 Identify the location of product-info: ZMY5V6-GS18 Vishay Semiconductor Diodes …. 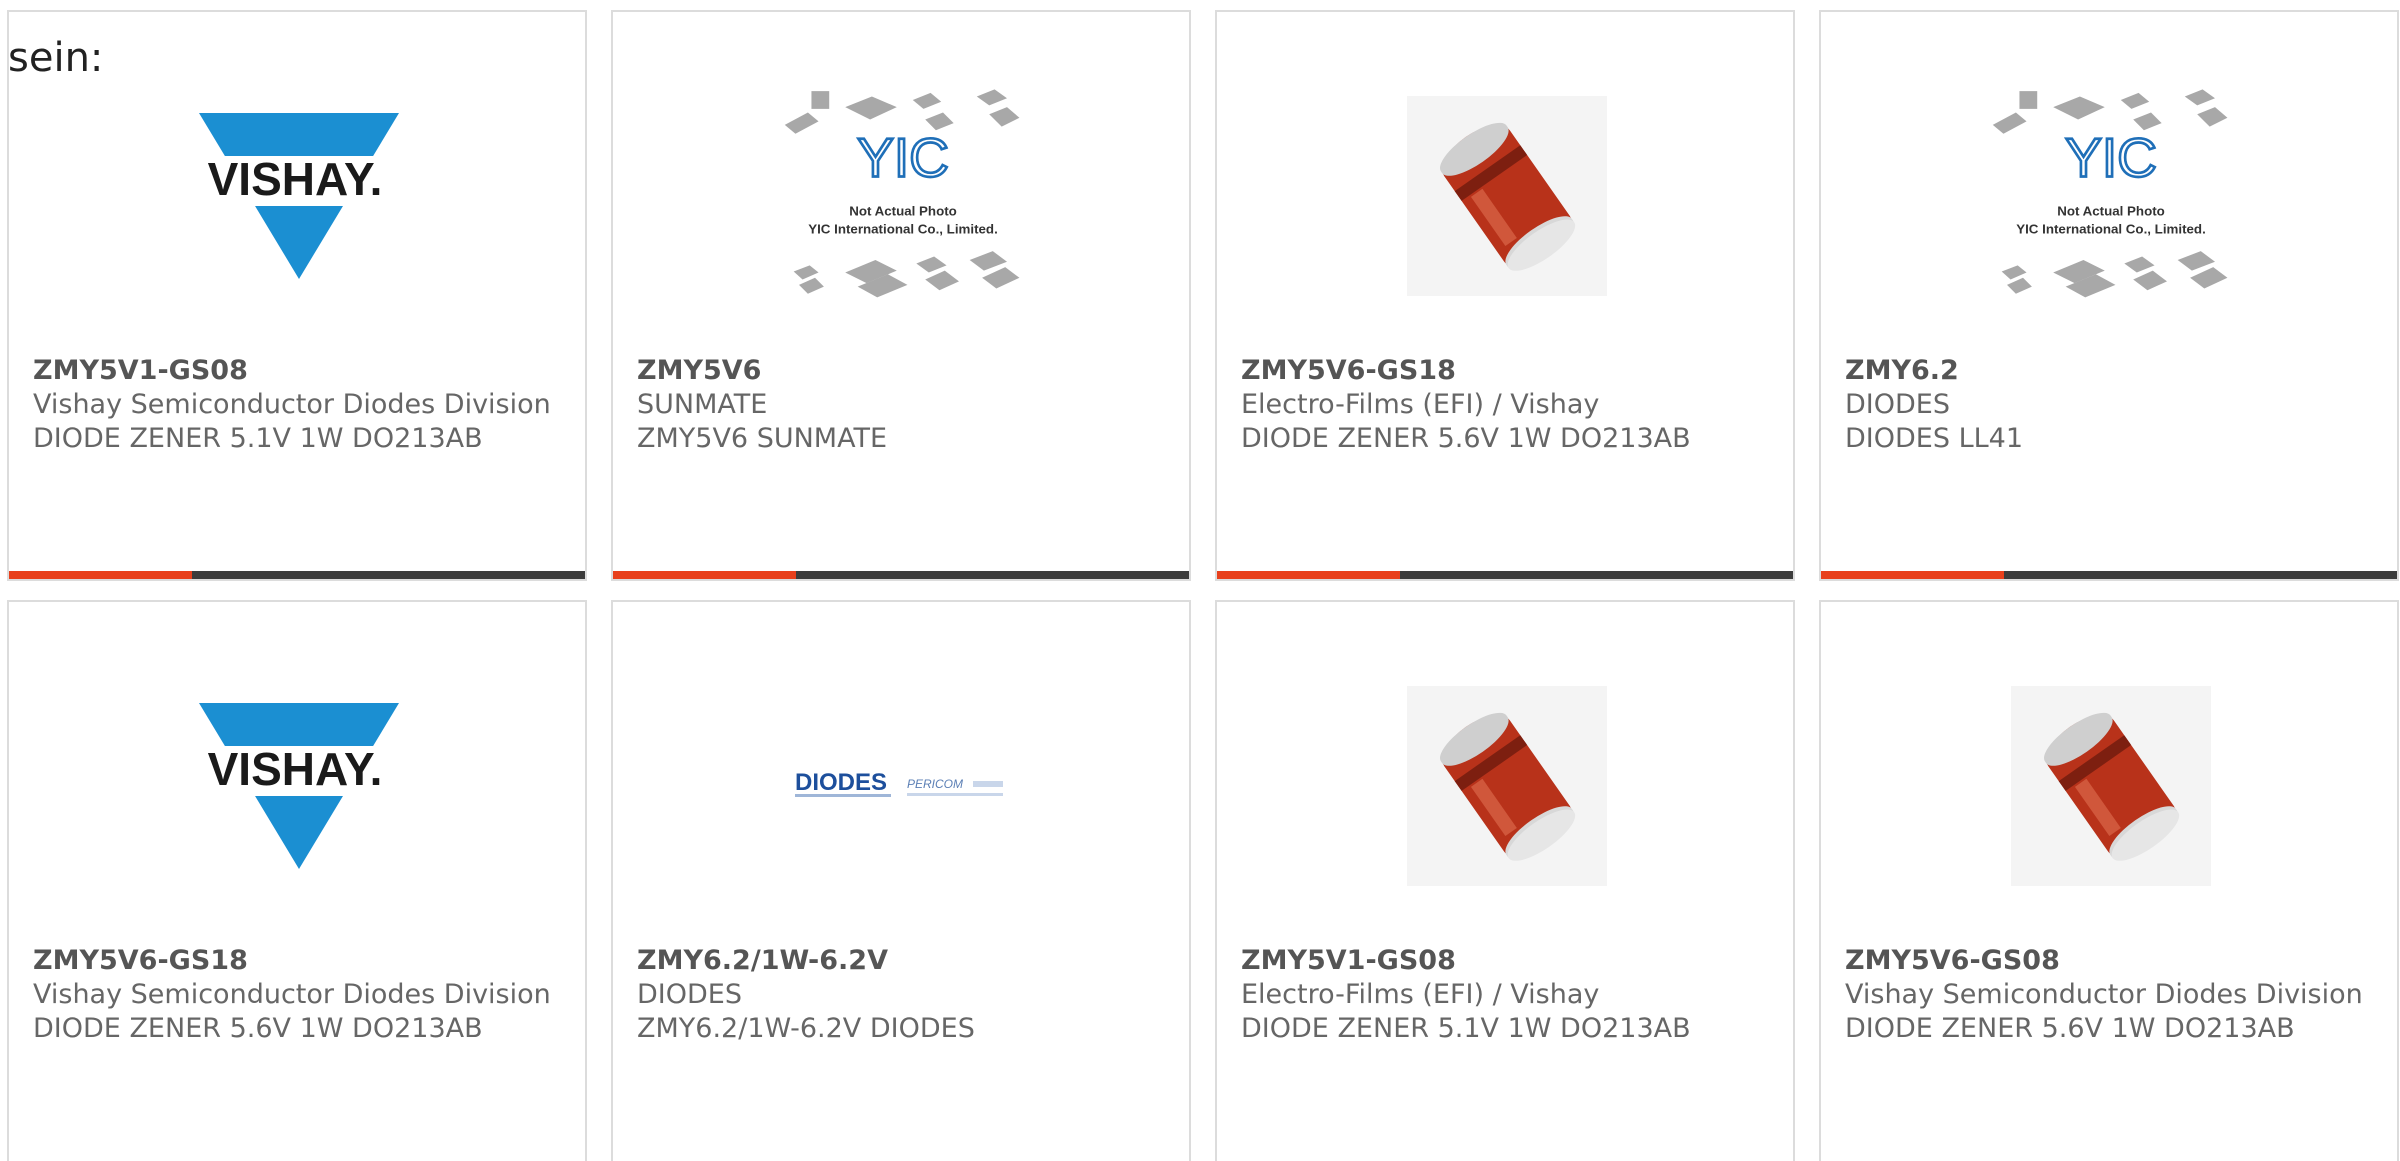
(297, 995).